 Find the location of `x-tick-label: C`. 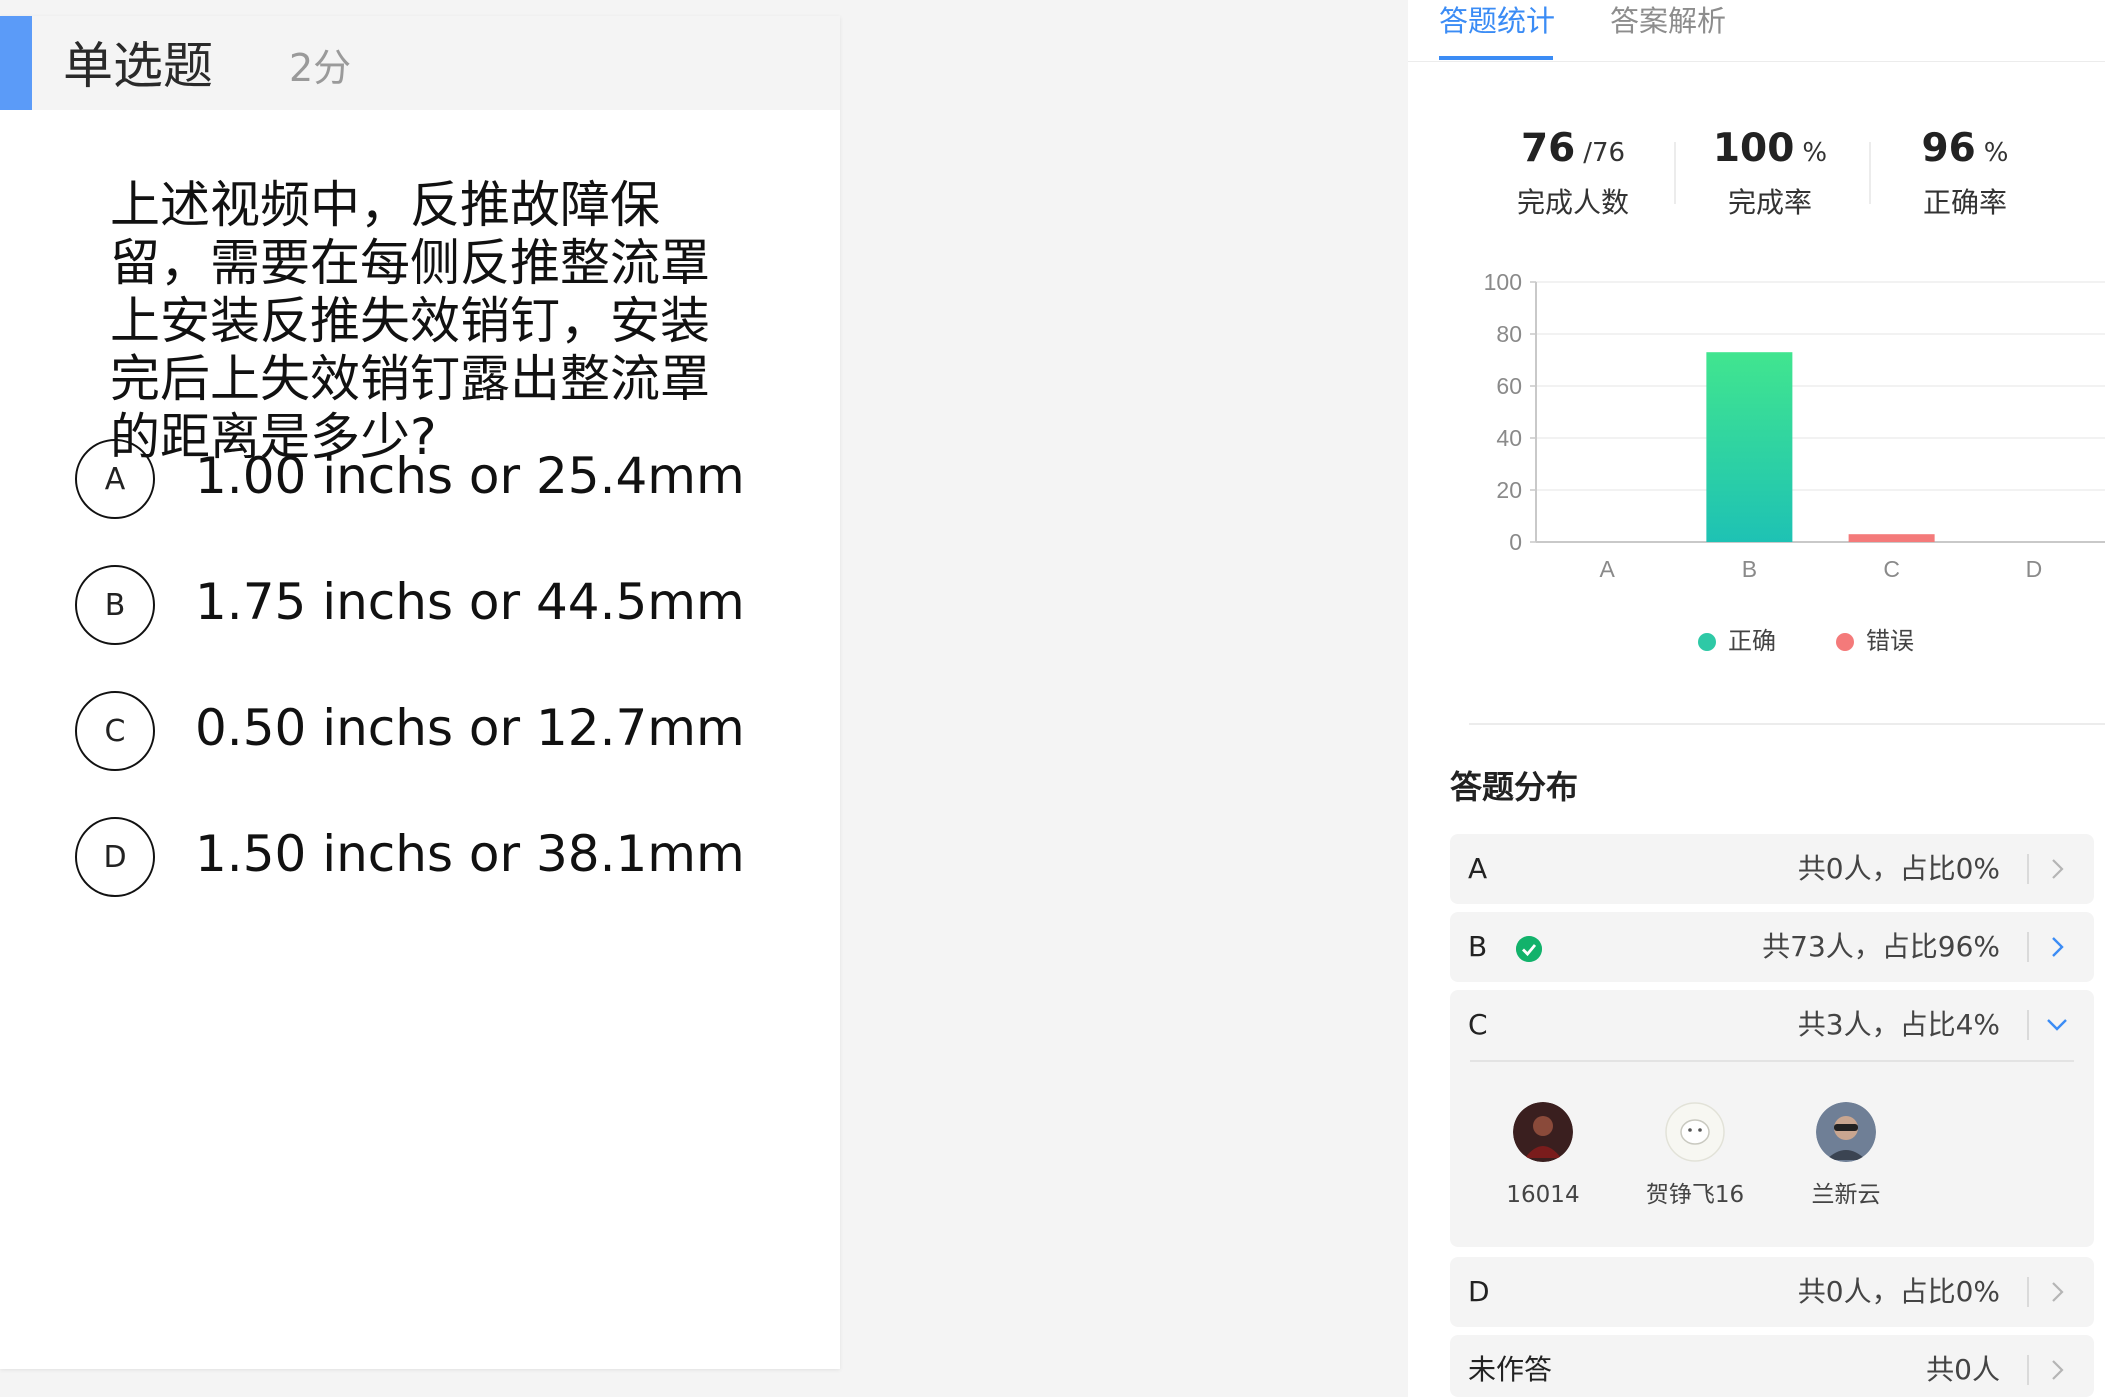

x-tick-label: C is located at coordinates (1891, 569).